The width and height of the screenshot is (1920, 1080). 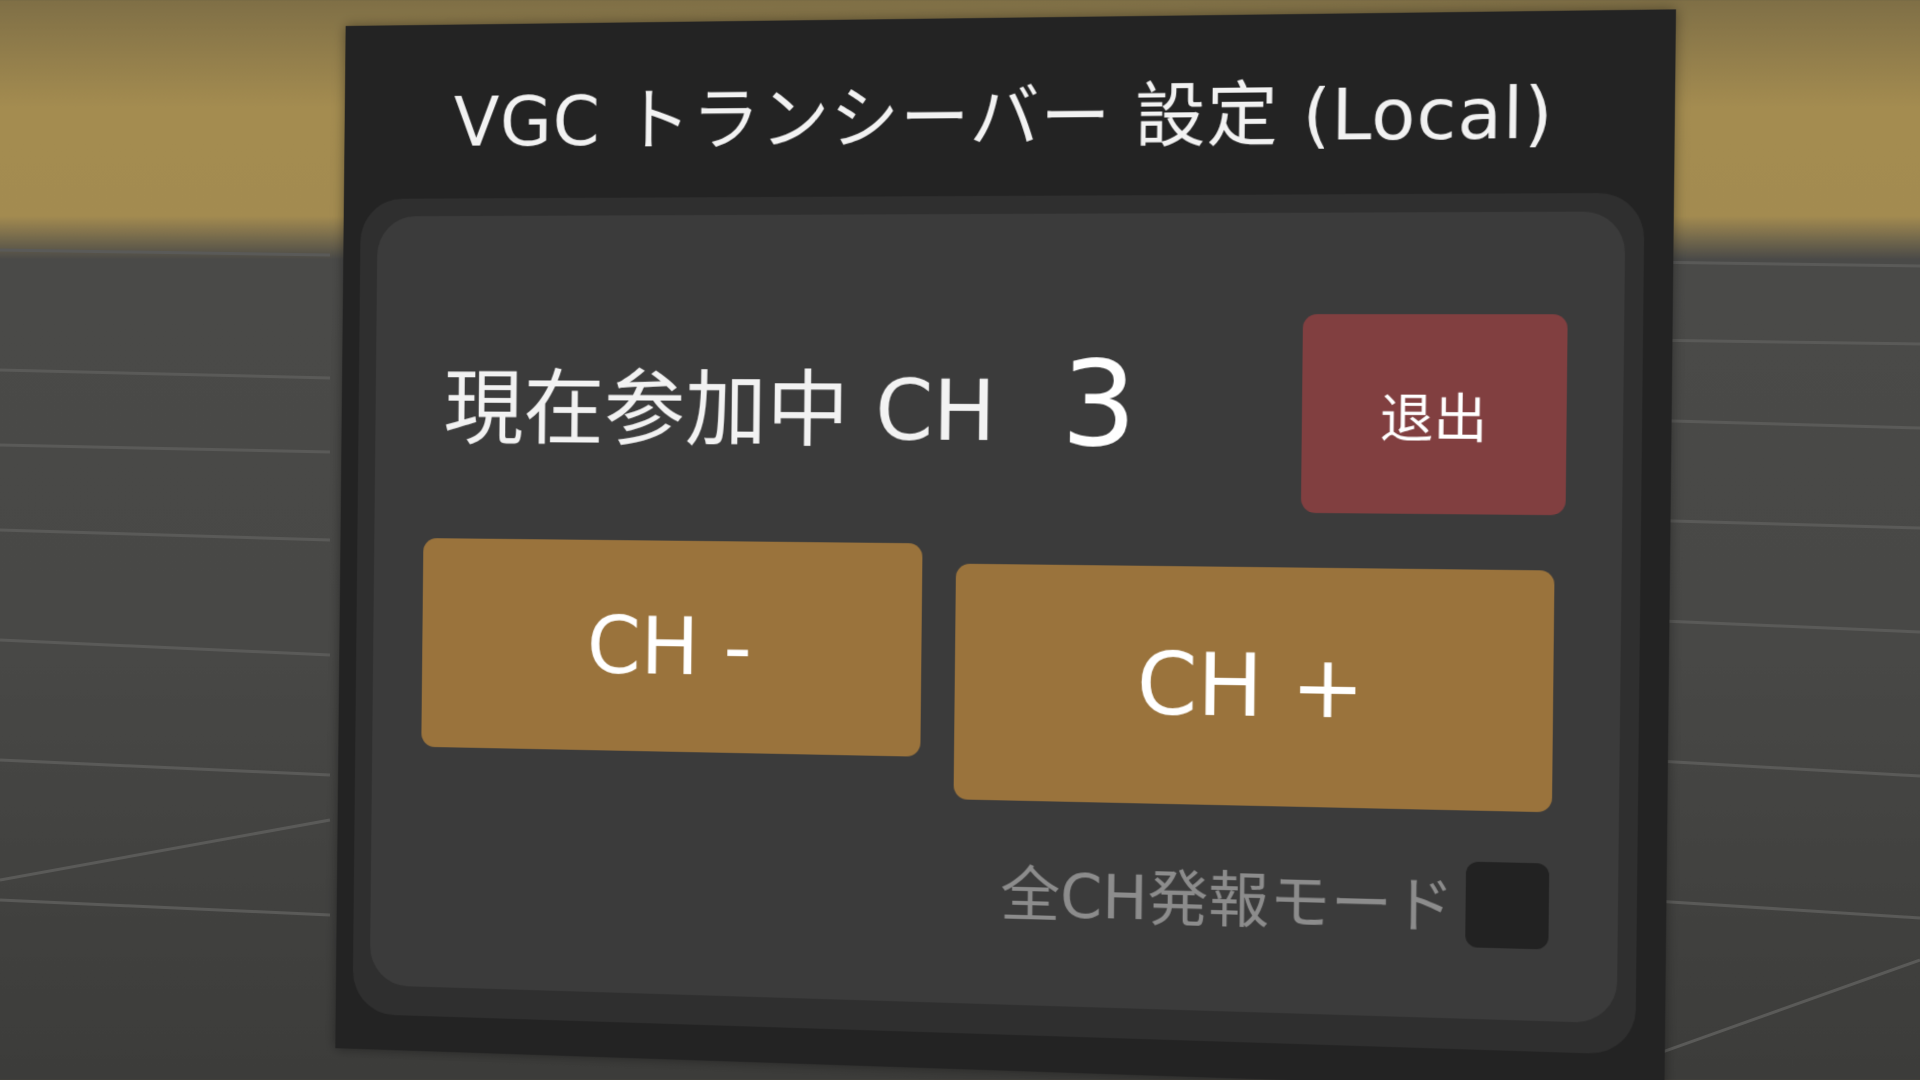 What do you see at coordinates (1009, 111) in the screenshot?
I see `panel-title: VGC トランシーバー 設定 (Local)` at bounding box center [1009, 111].